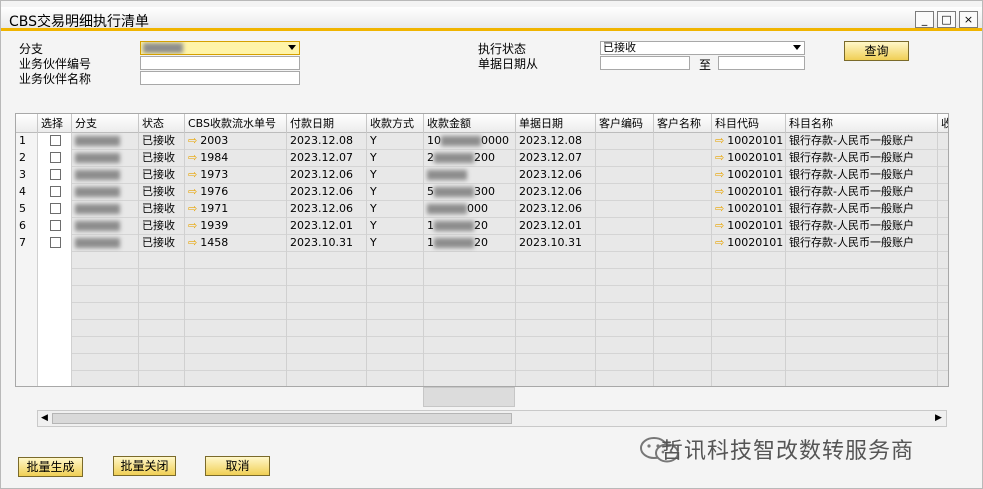  Describe the element at coordinates (755, 174) in the screenshot. I see `account-code-value: 10020101` at that location.